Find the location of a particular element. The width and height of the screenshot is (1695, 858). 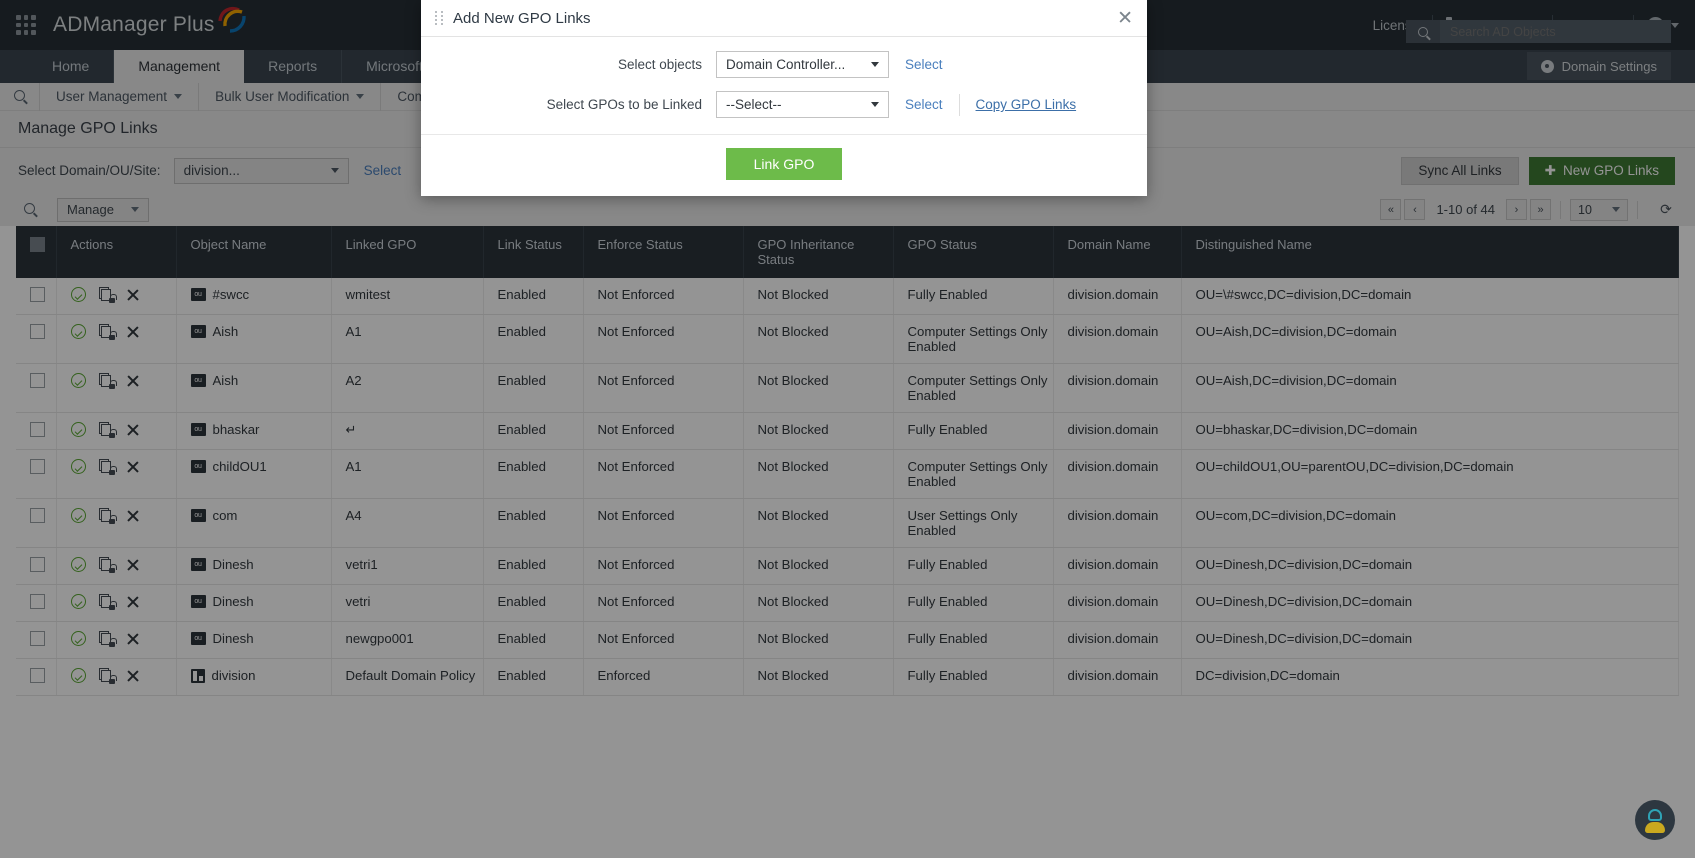

select-objects-link: Select is located at coordinates (924, 64).